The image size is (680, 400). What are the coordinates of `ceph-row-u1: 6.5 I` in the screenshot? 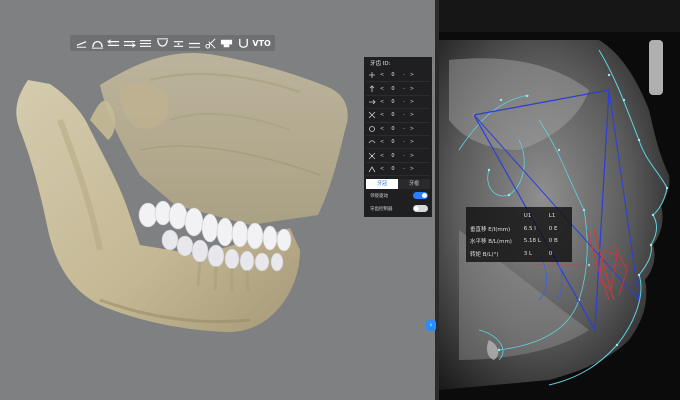 It's located at (529, 228).